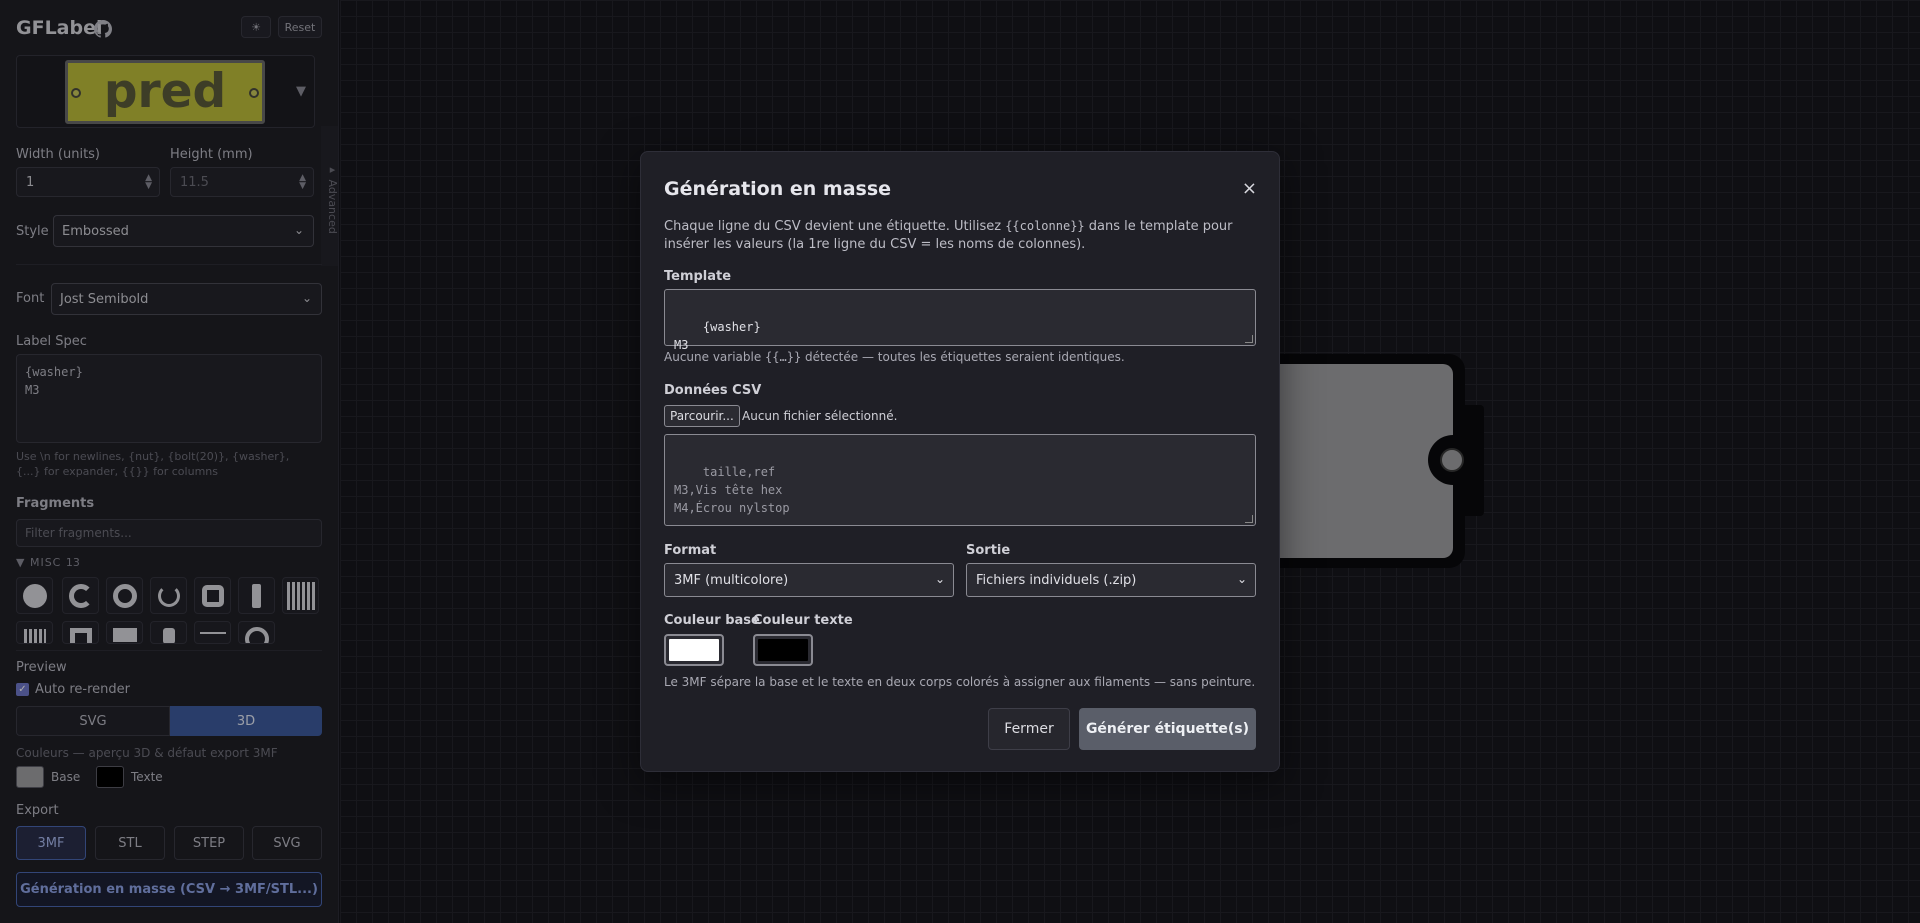  What do you see at coordinates (988, 550) in the screenshot?
I see `output-label: Sortie` at bounding box center [988, 550].